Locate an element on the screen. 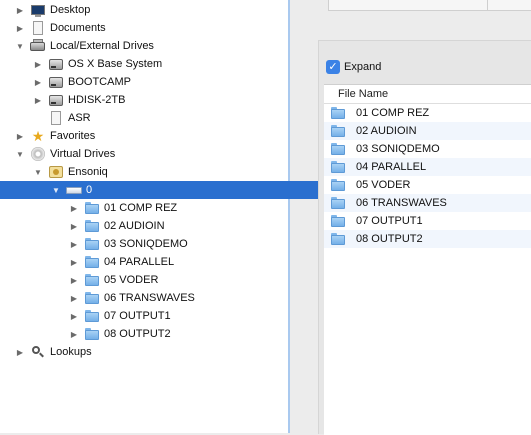  tree-item-label: 06 TRANSWAVES is located at coordinates (149, 298).